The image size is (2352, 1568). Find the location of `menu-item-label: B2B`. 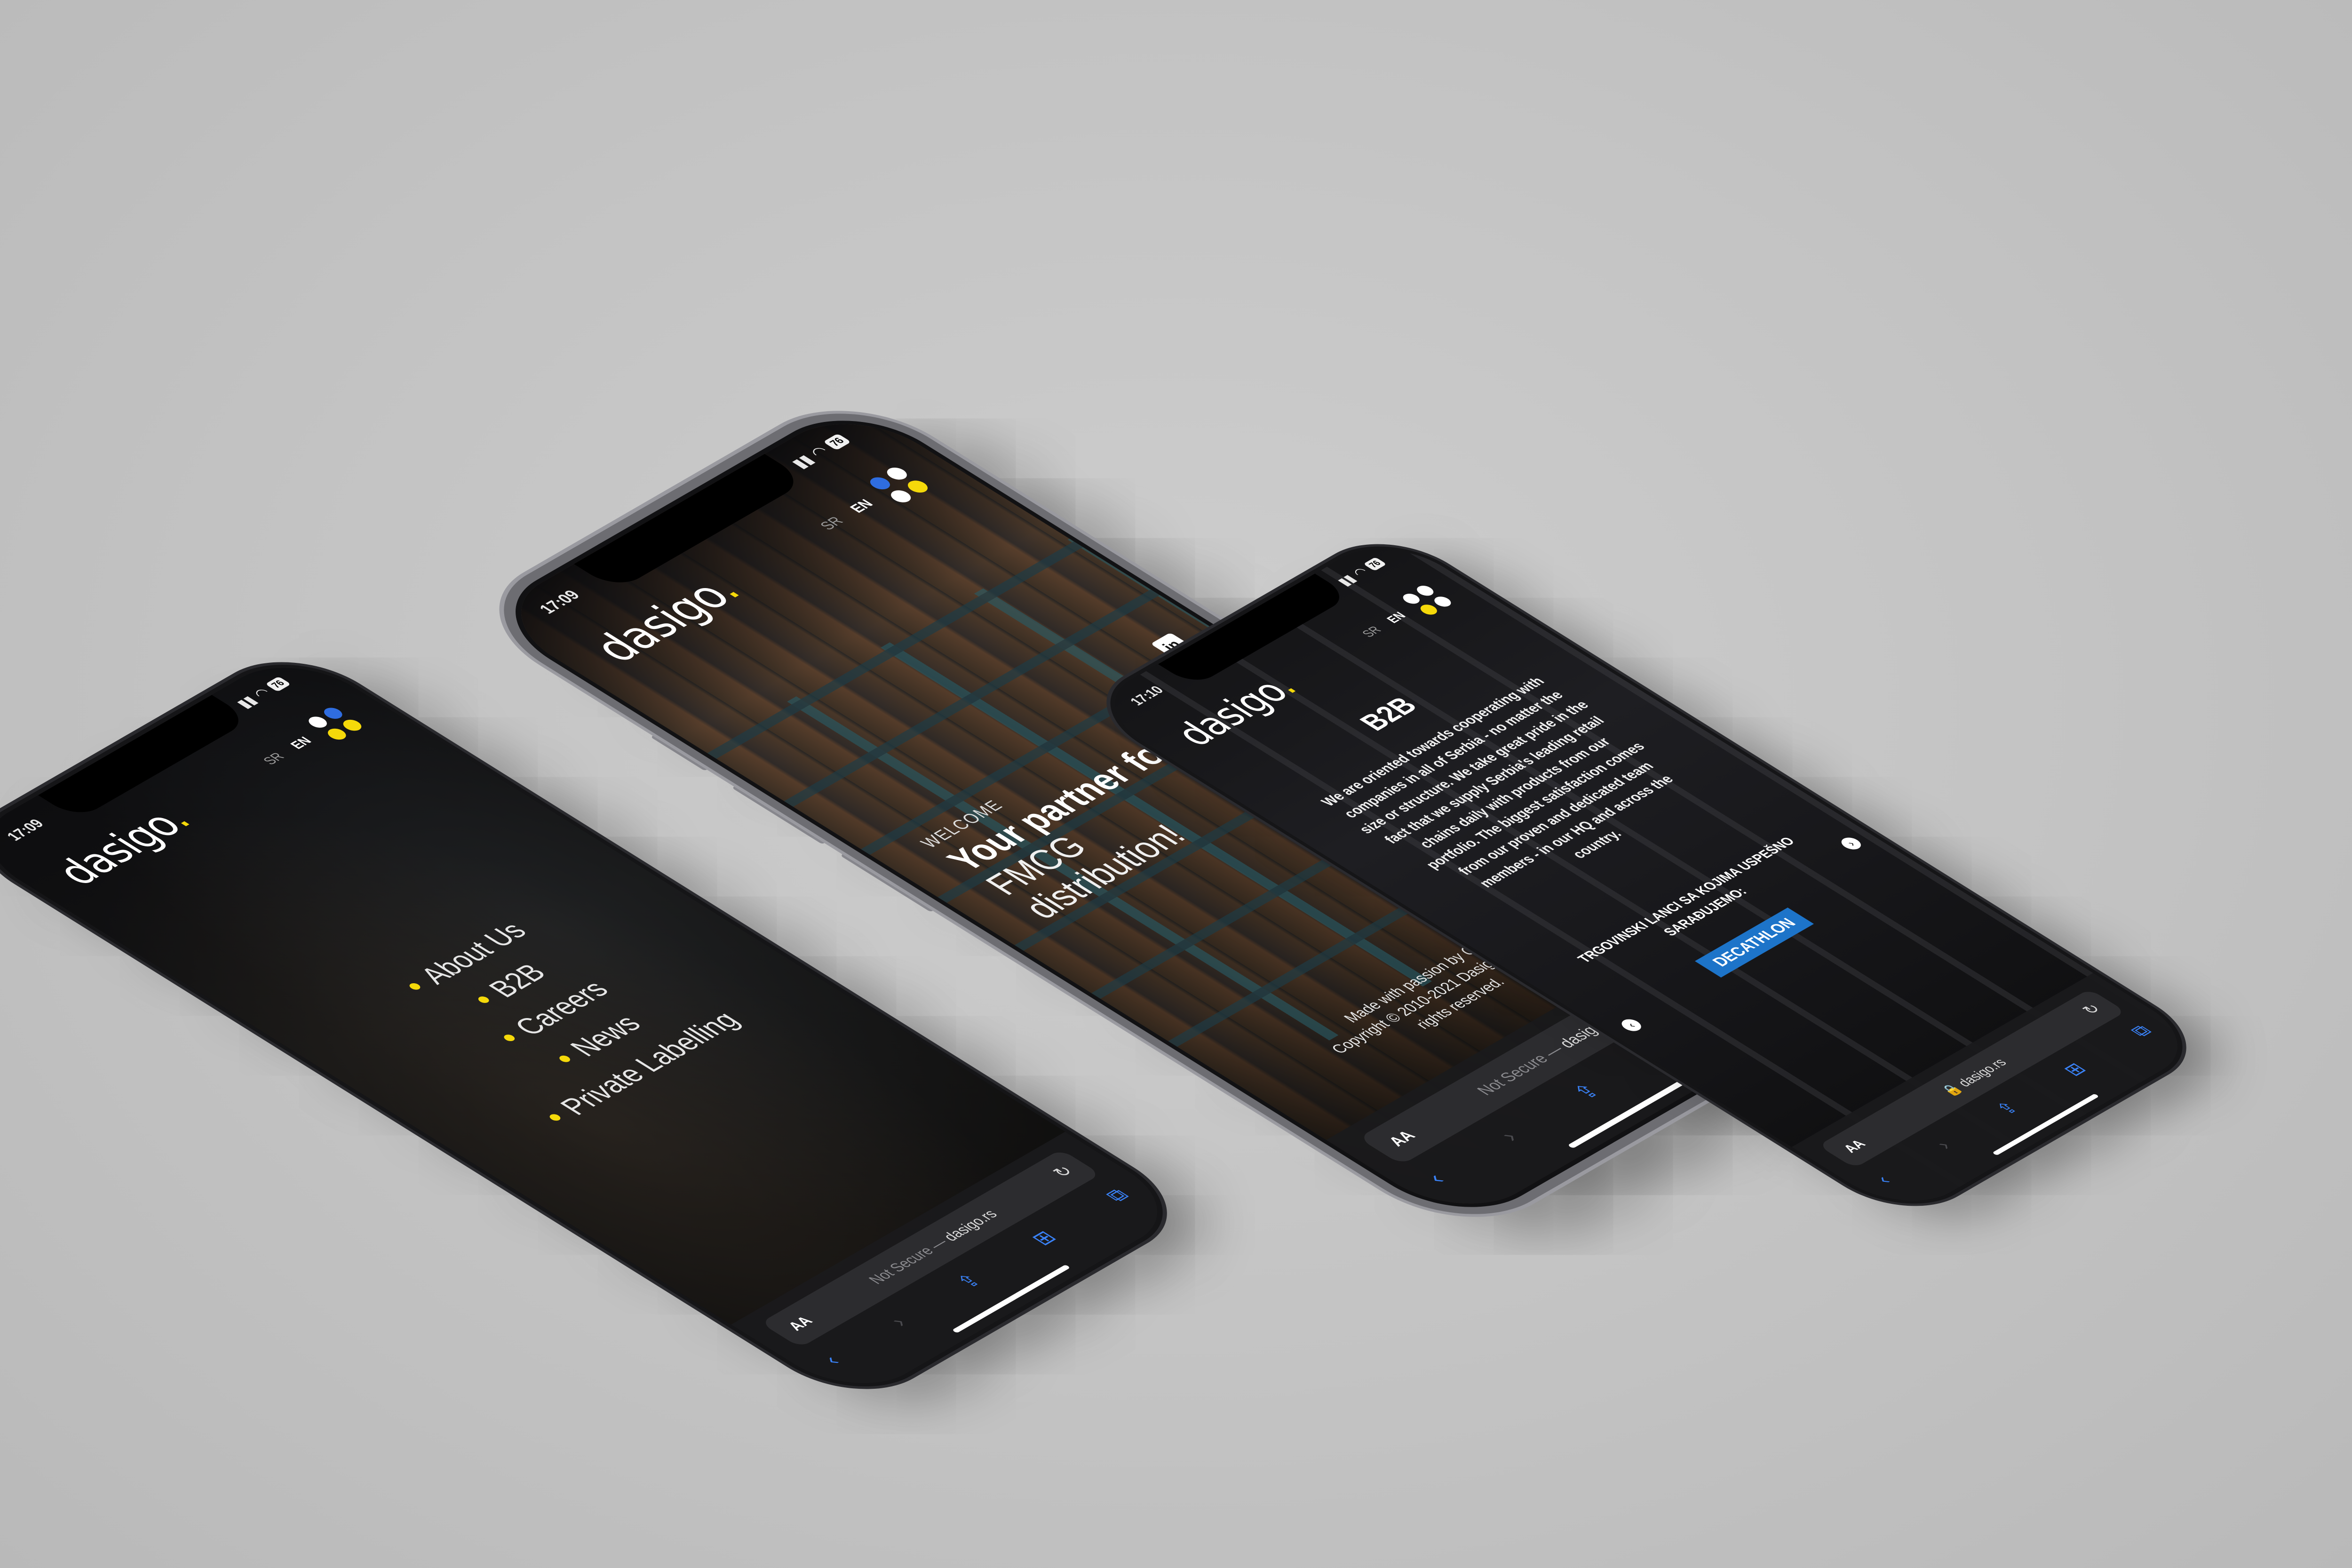

menu-item-label: B2B is located at coordinates (517, 981).